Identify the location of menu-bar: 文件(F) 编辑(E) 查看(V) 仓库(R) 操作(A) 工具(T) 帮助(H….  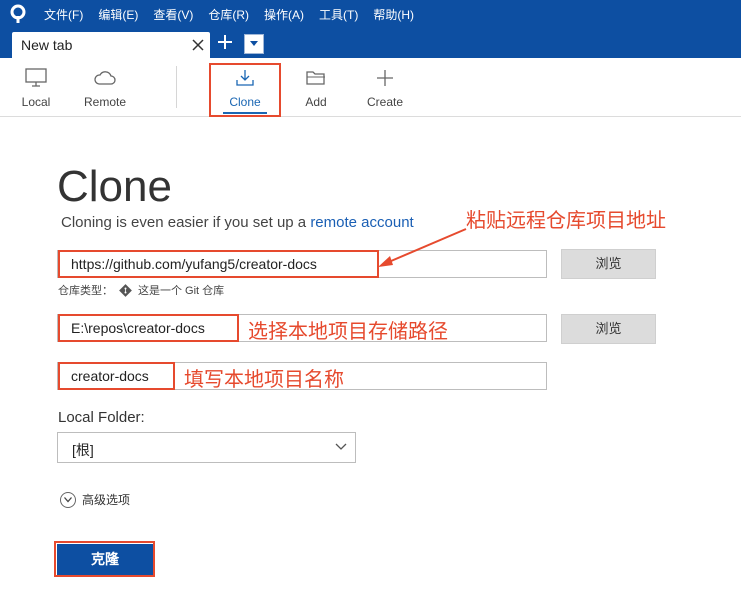
(236, 14).